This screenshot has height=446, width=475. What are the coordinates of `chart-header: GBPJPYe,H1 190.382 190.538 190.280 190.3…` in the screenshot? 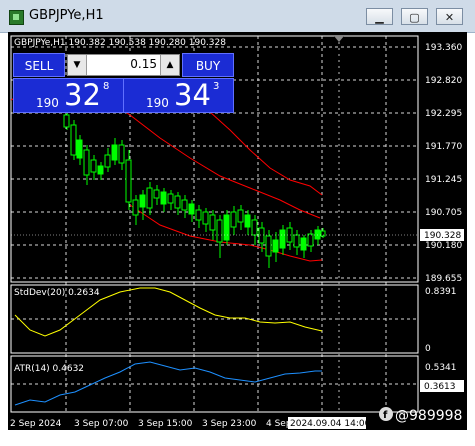 It's located at (120, 43).